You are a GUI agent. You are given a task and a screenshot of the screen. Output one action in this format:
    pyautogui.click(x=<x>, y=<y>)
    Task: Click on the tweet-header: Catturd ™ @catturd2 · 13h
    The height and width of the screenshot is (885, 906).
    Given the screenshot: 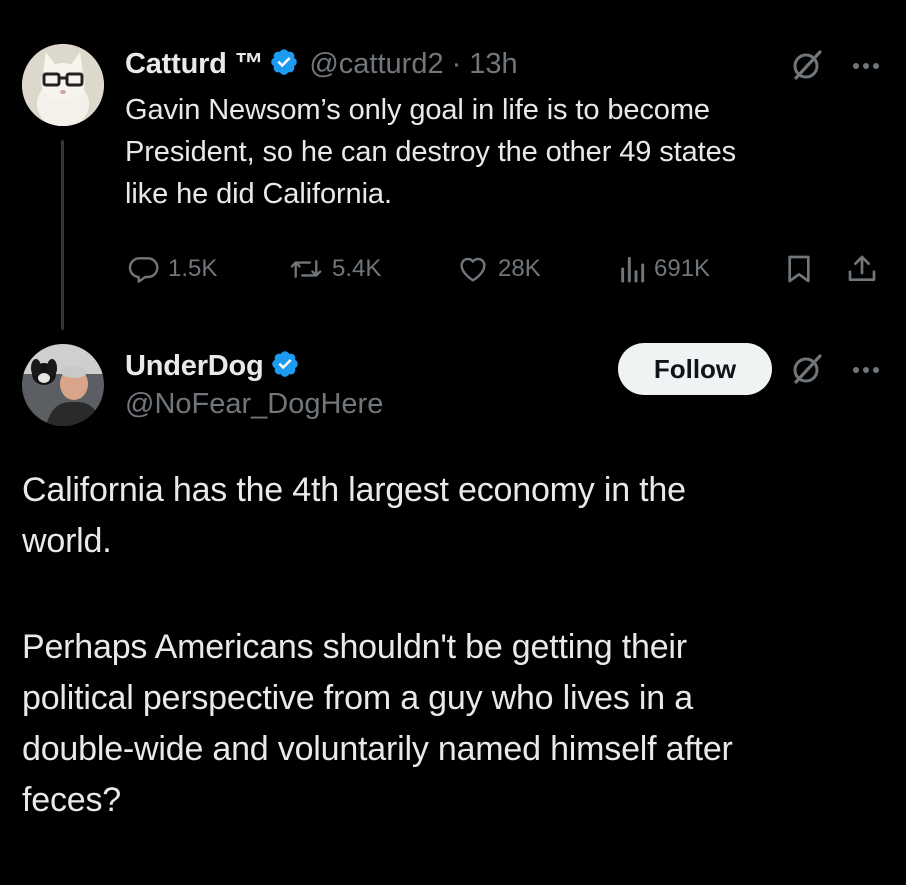 What is the action you would take?
    pyautogui.click(x=321, y=64)
    